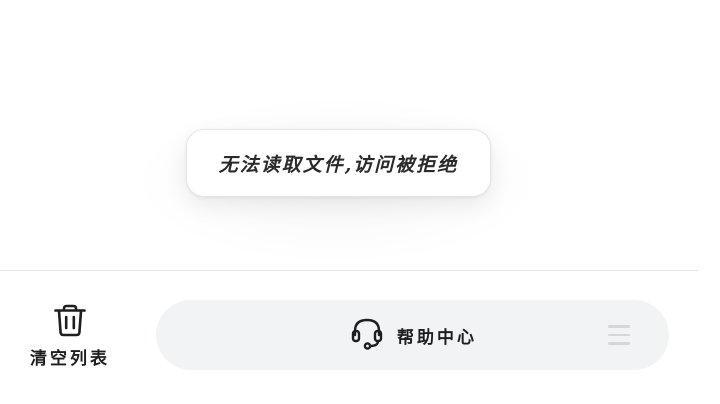 This screenshot has height=404, width=720. I want to click on headset-icon, so click(367, 335).